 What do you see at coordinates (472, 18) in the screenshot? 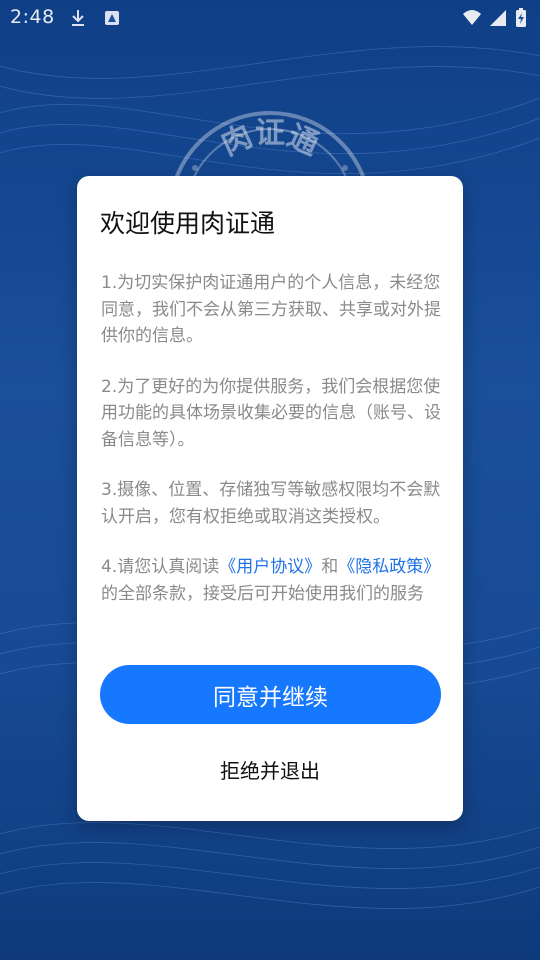
I see `wifi-icon` at bounding box center [472, 18].